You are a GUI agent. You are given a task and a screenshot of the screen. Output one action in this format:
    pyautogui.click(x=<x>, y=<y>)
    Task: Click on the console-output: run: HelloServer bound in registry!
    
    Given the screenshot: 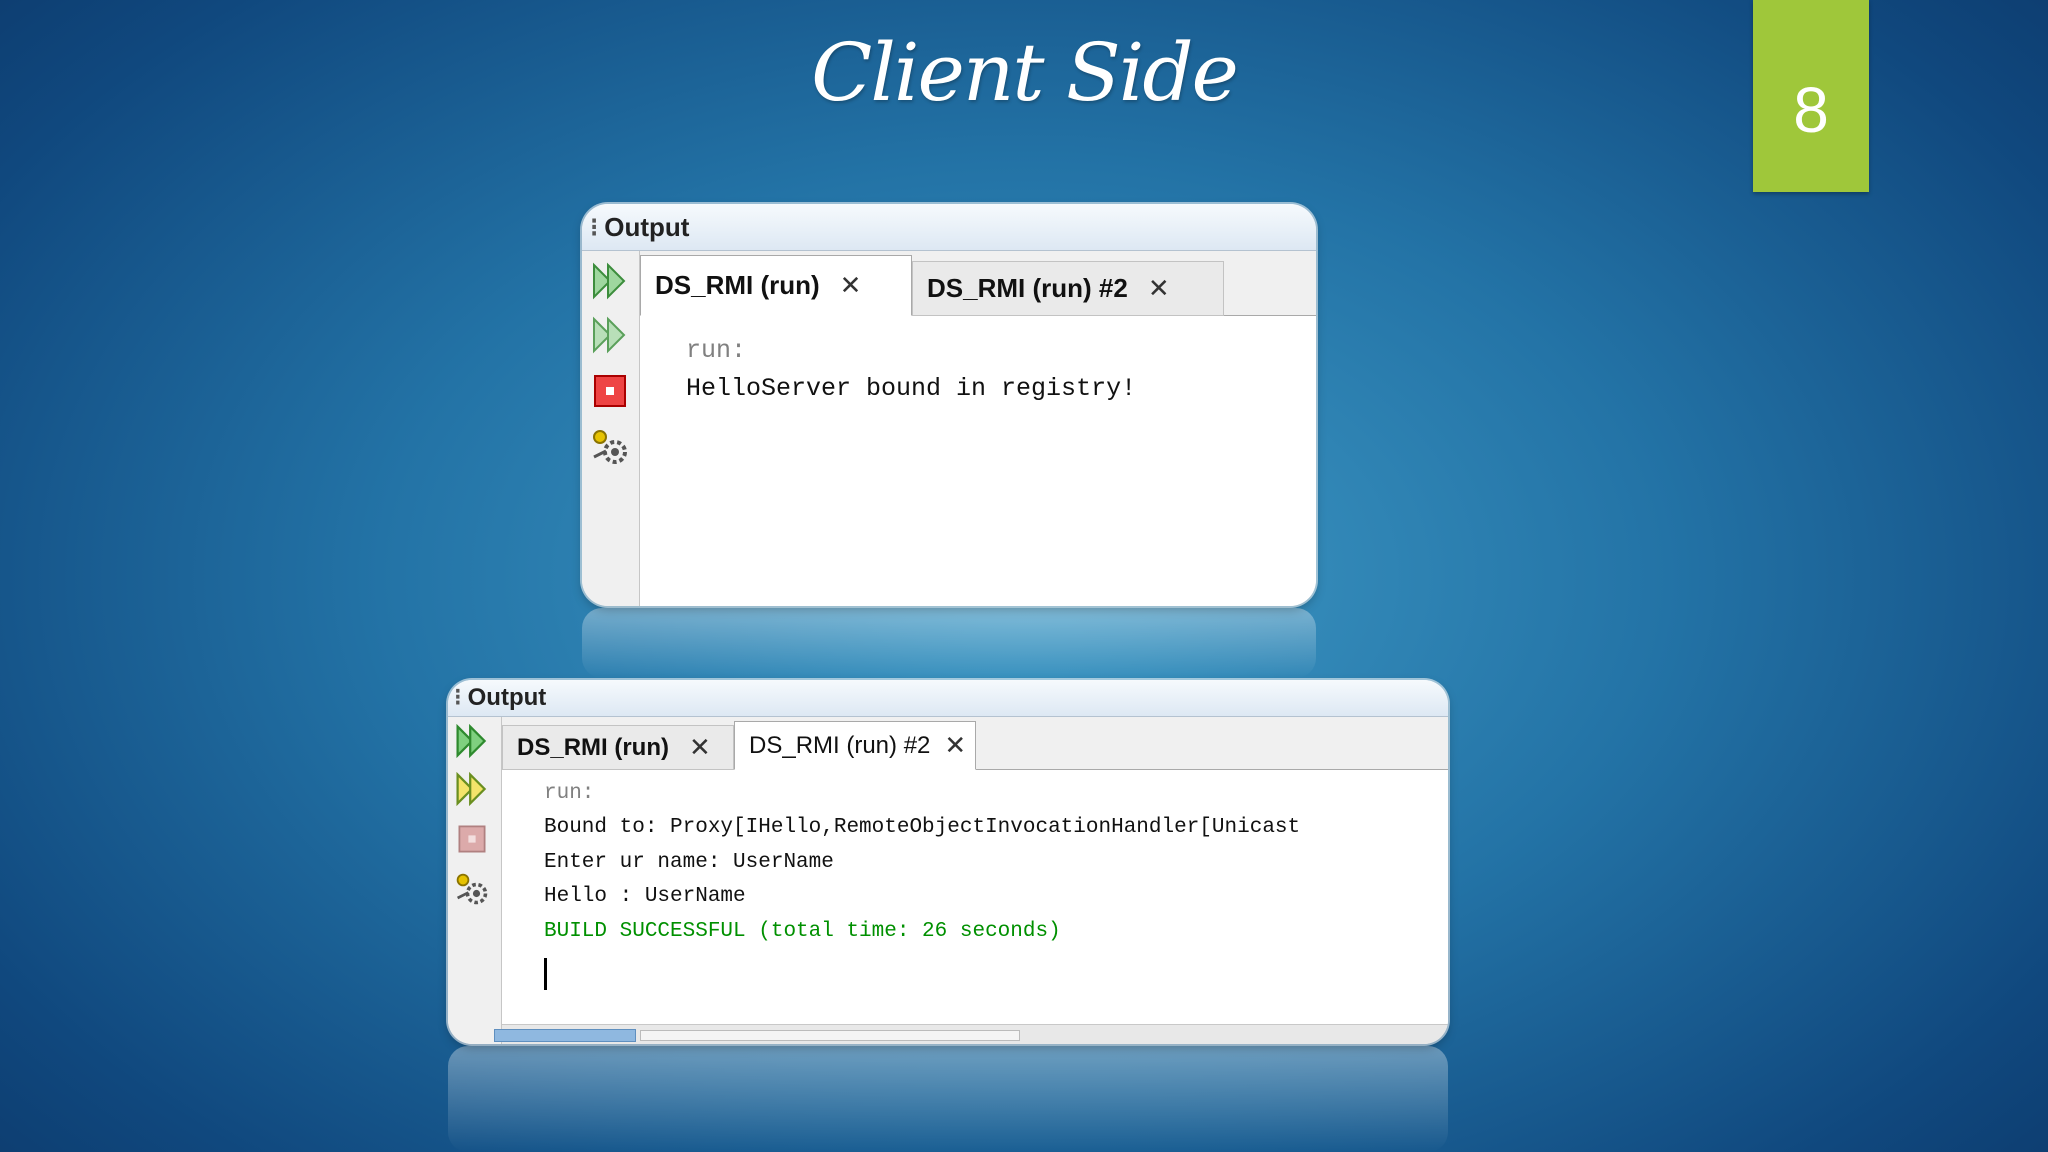 What is the action you would take?
    pyautogui.click(x=978, y=461)
    